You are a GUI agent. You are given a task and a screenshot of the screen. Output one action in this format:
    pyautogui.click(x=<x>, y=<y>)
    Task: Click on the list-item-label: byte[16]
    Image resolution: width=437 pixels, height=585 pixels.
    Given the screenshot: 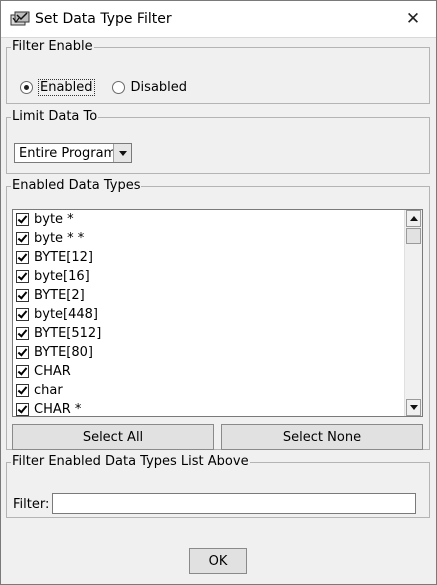 What is the action you would take?
    pyautogui.click(x=62, y=276)
    